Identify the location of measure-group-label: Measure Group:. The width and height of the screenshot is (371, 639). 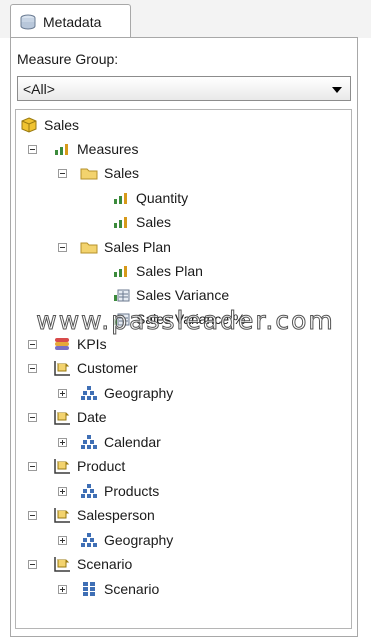
(68, 59).